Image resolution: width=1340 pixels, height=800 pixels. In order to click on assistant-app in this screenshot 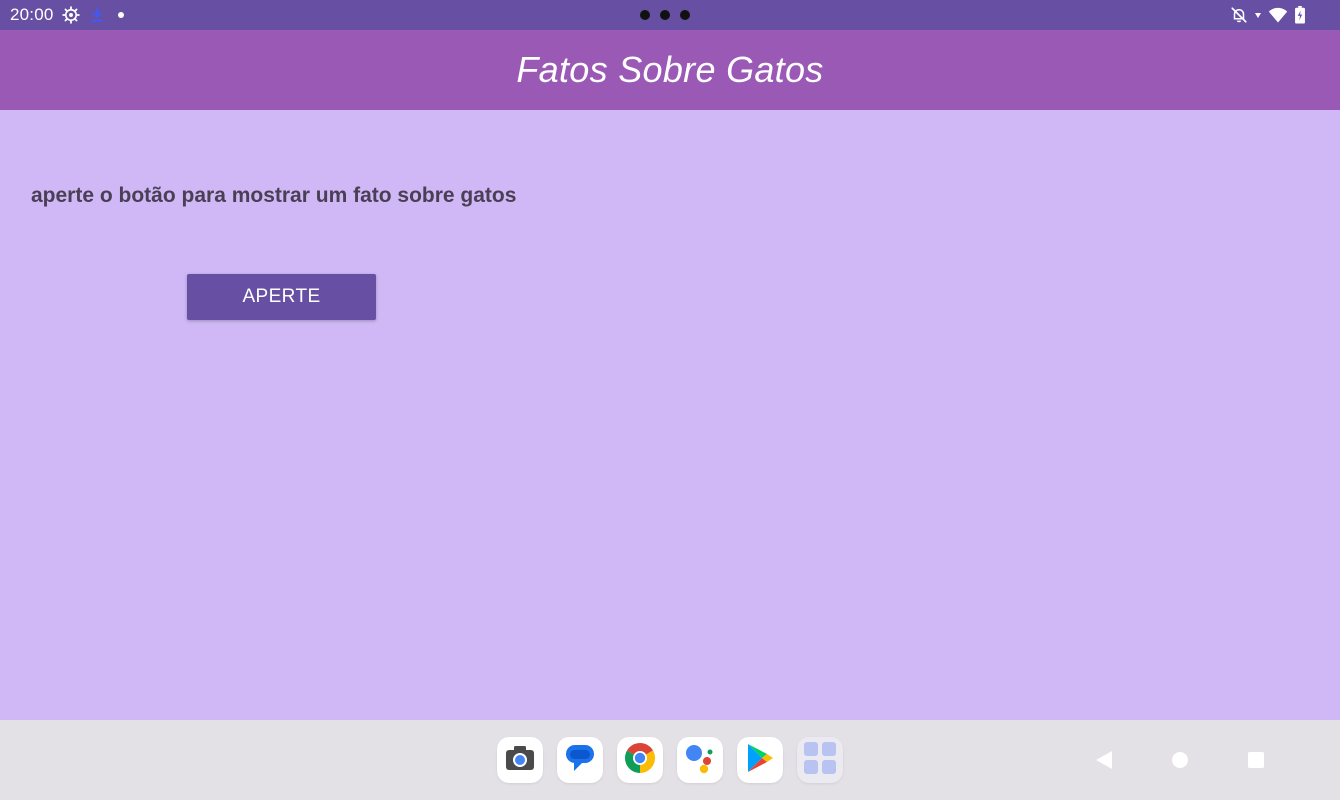, I will do `click(700, 760)`.